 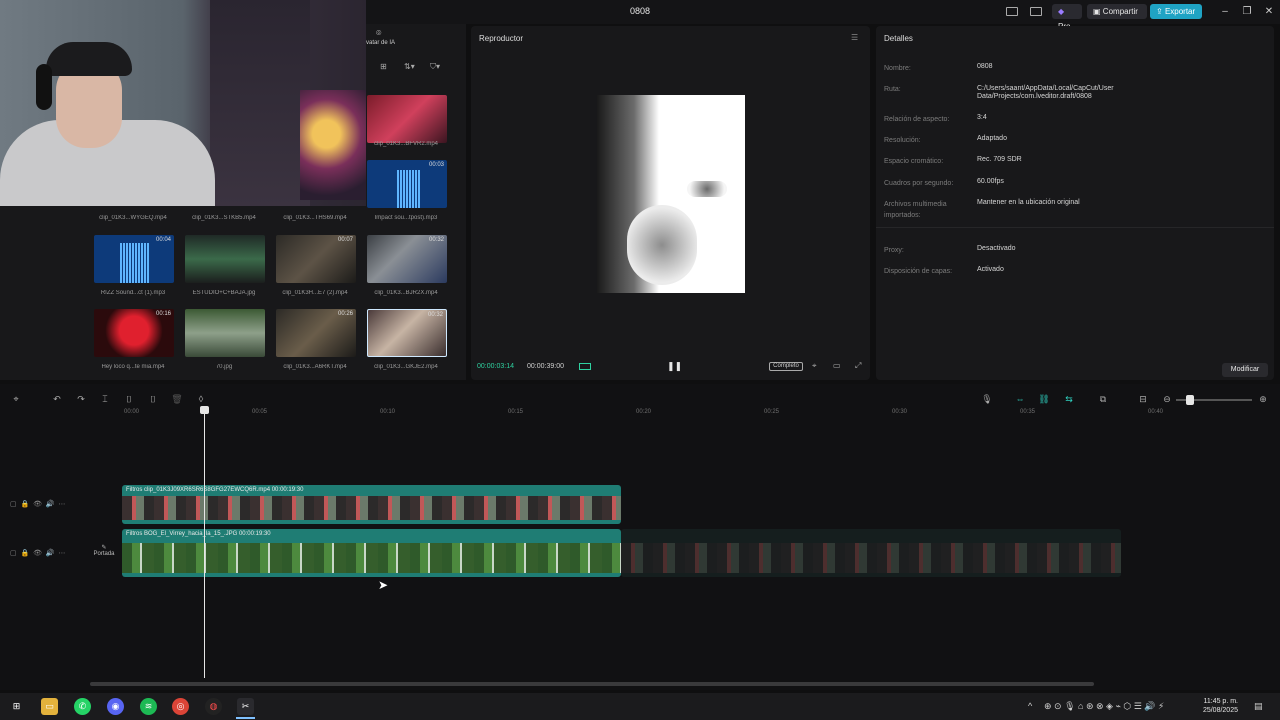 What do you see at coordinates (999, 159) in the screenshot?
I see `detail-value: Rec. 709 SDR` at bounding box center [999, 159].